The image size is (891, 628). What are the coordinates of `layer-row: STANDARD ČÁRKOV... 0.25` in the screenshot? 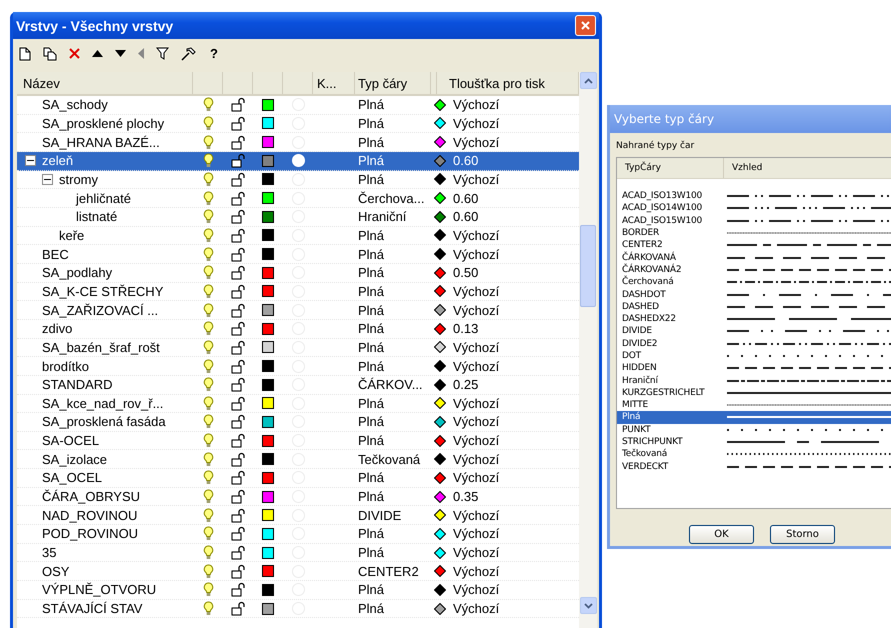 It's located at (298, 385).